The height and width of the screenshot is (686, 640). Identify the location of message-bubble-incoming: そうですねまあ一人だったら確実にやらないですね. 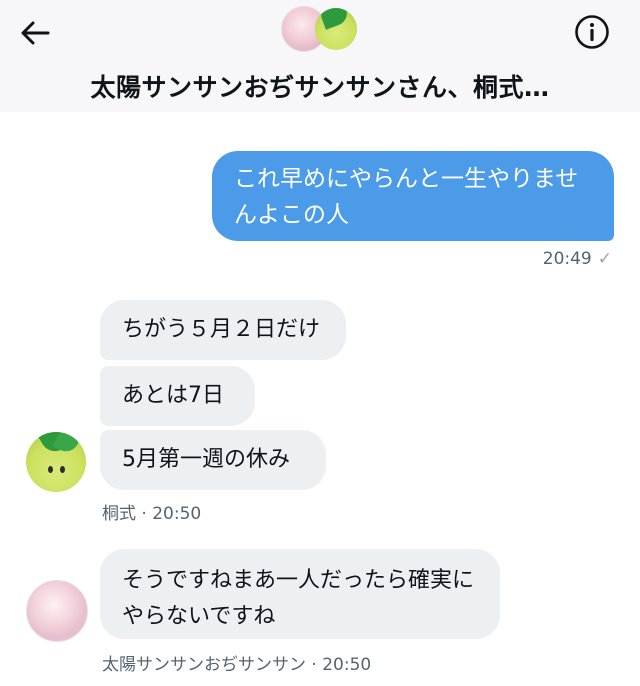
(300, 594).